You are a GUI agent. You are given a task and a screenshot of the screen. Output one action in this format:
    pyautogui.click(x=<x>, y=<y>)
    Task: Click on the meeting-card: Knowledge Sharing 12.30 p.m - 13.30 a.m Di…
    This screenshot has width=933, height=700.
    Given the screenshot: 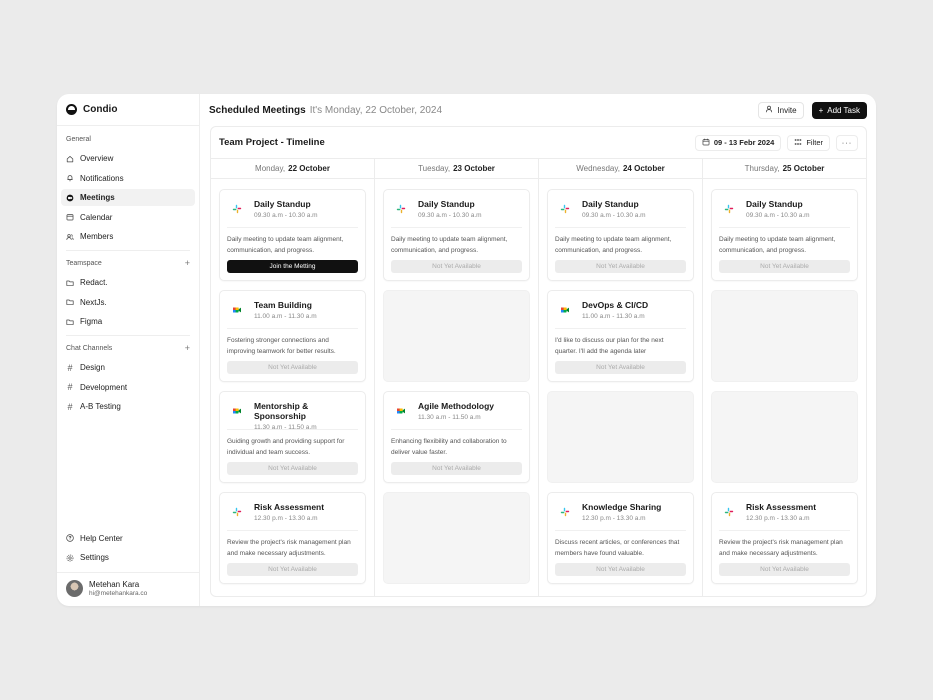 What is the action you would take?
    pyautogui.click(x=620, y=538)
    